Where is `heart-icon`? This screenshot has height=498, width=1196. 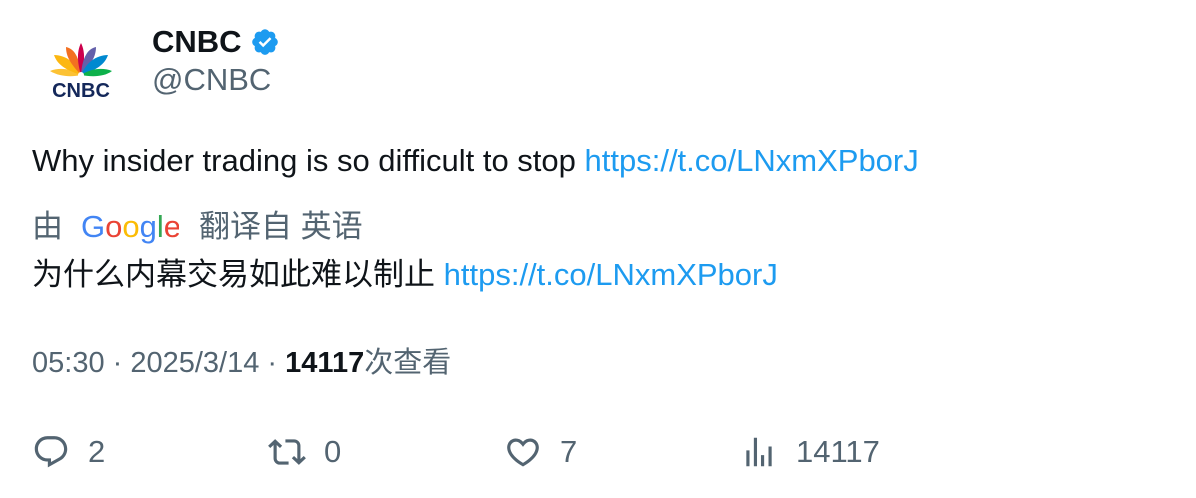
heart-icon is located at coordinates (523, 452).